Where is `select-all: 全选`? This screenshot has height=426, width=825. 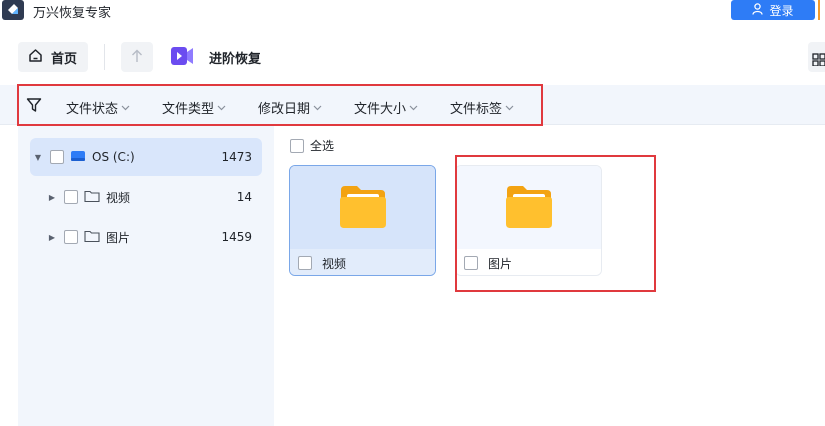
select-all: 全选 is located at coordinates (312, 145).